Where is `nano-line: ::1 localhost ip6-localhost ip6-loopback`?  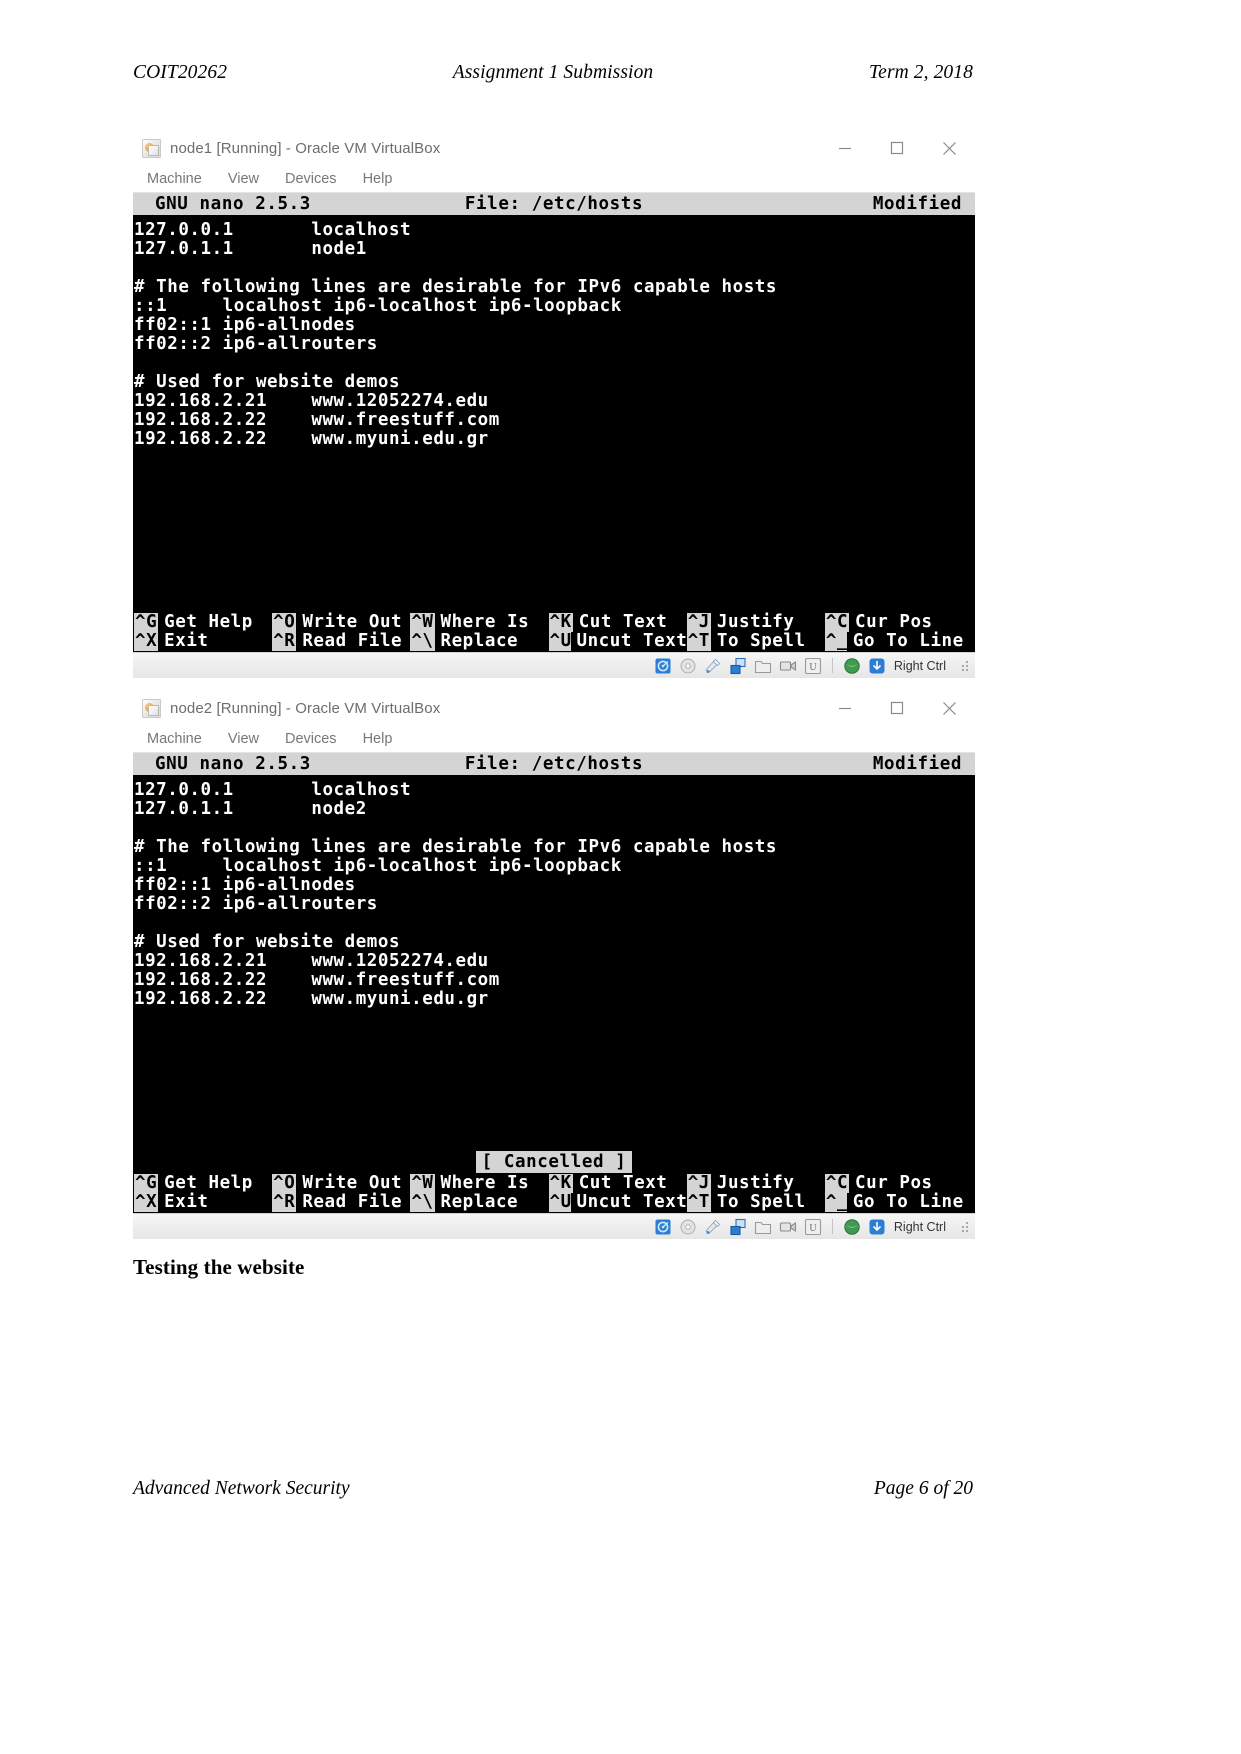 nano-line: ::1 localhost ip6-localhost ip6-loopback is located at coordinates (378, 306).